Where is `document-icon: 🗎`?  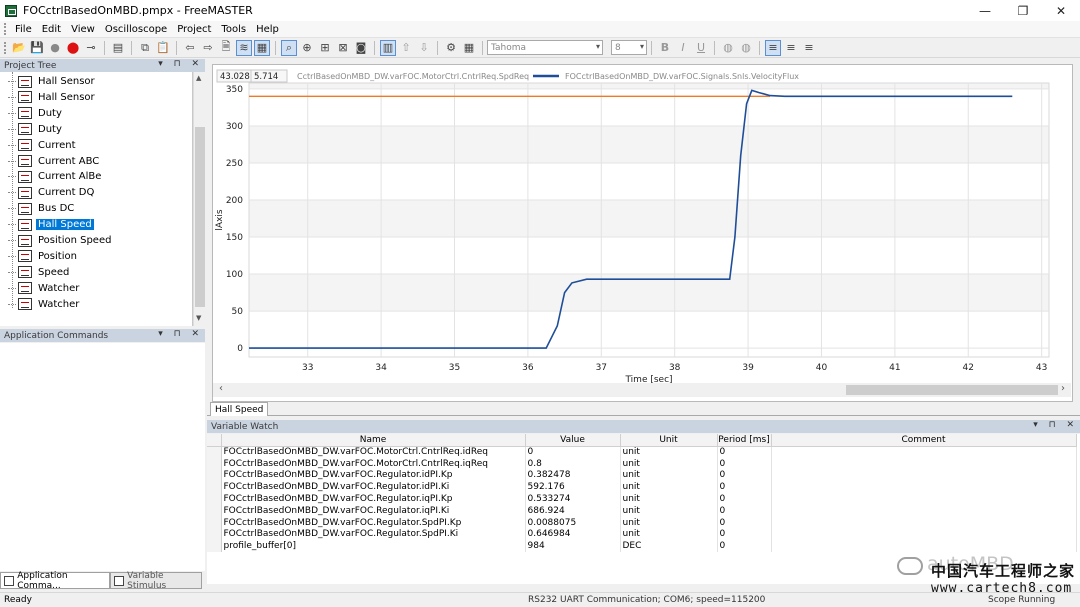 document-icon: 🗎 is located at coordinates (226, 48).